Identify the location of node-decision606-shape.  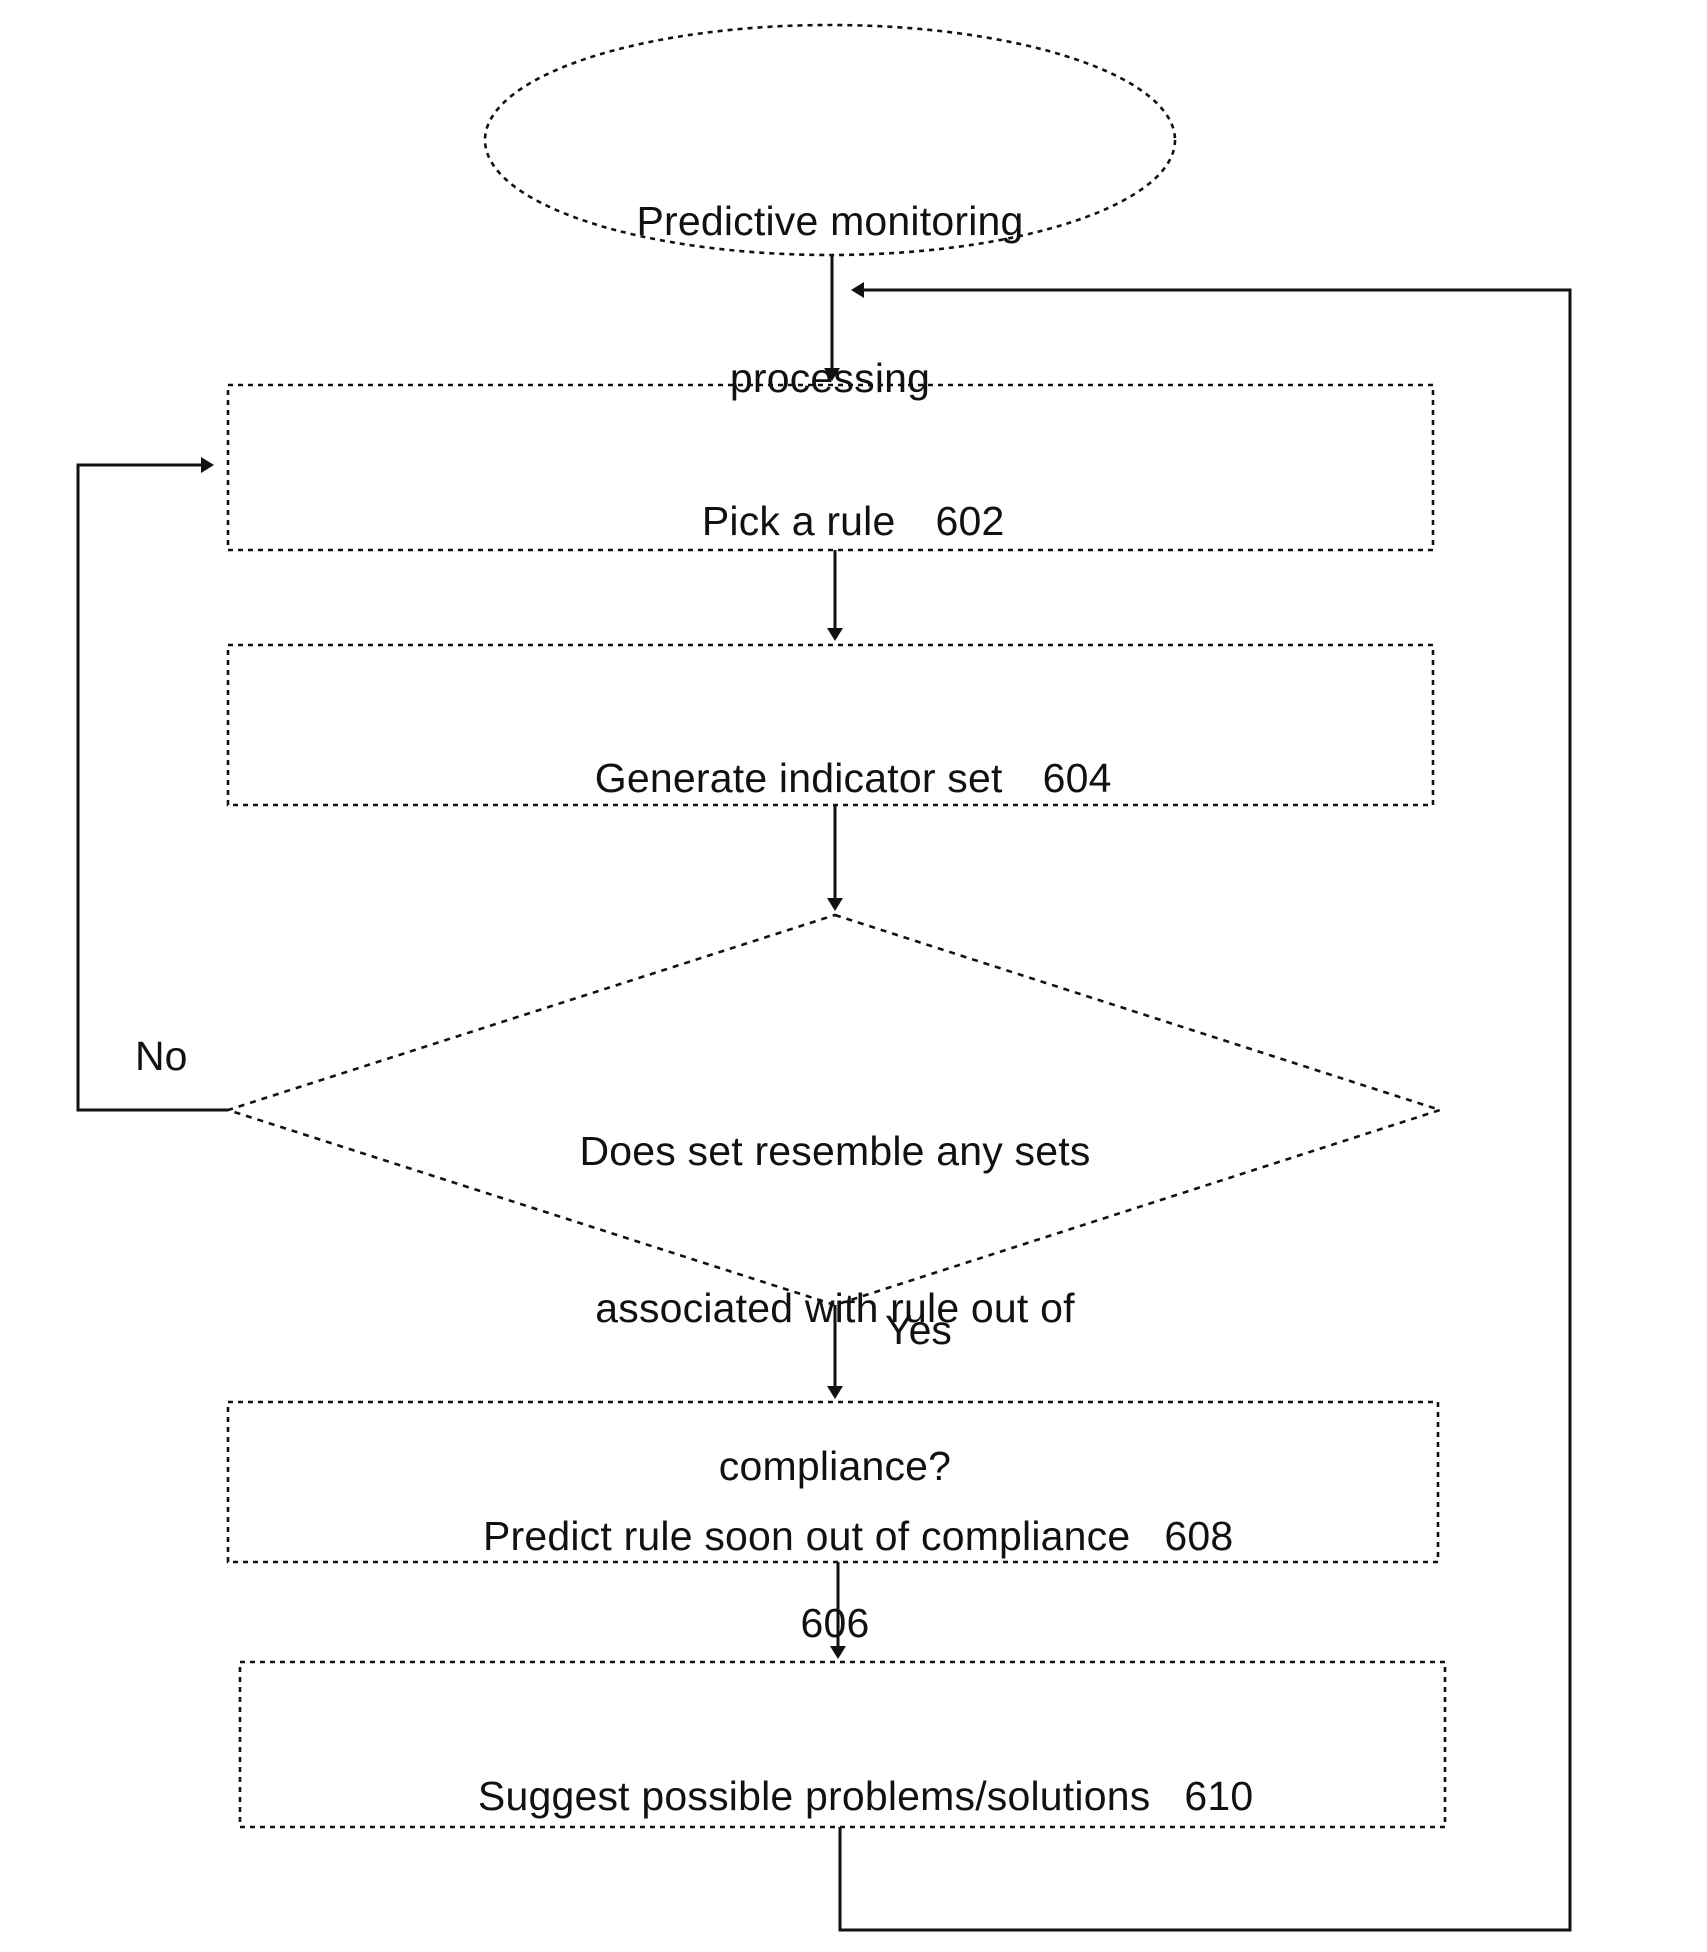
(834, 1110).